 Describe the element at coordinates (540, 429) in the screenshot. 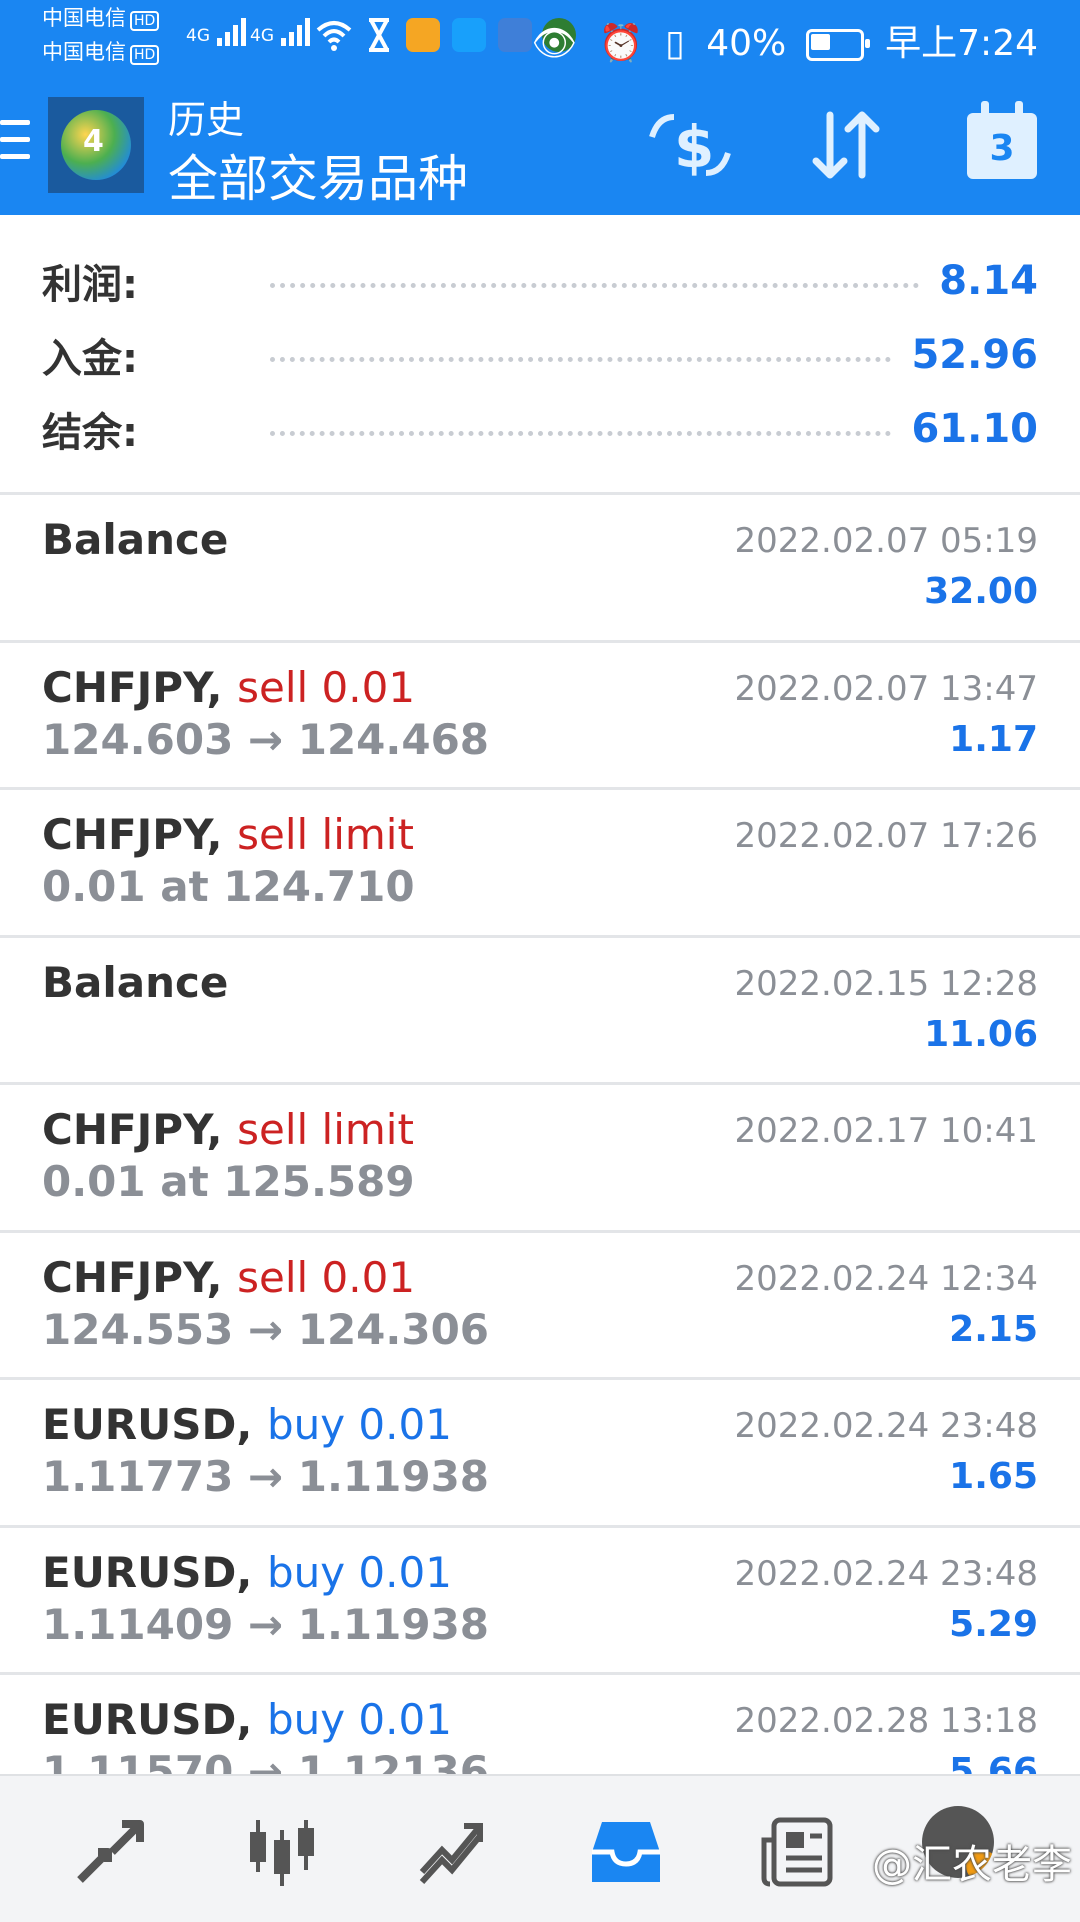

I see `summary-row-balance: 结余: 61.10` at that location.